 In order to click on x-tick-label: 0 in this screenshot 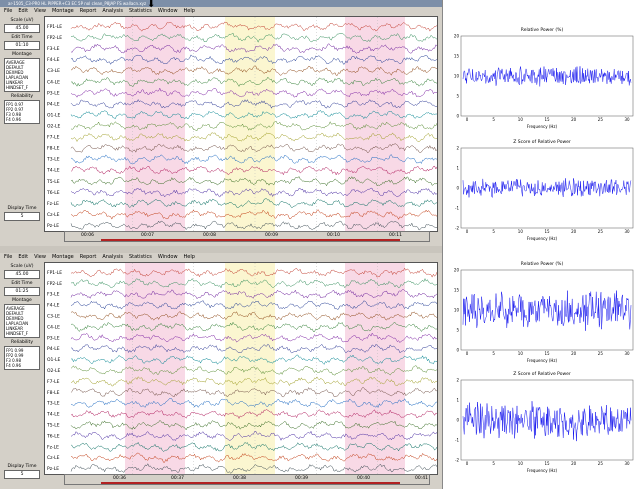, I will do `click(467, 231)`.